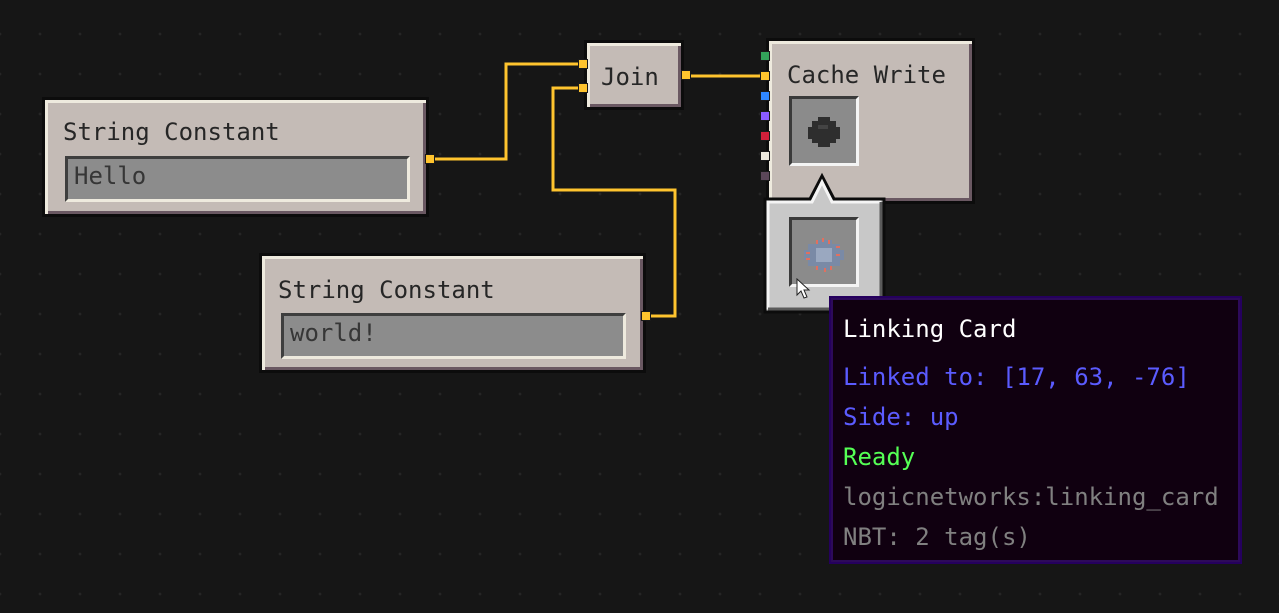  I want to click on tooltip-item-id: logicnetworks:linking_card, so click(1031, 497).